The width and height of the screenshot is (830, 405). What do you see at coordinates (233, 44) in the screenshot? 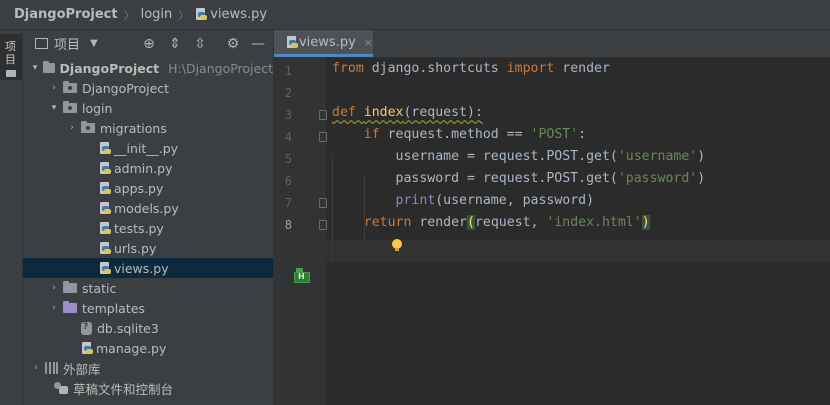
I see `gear-icon: ⚙` at bounding box center [233, 44].